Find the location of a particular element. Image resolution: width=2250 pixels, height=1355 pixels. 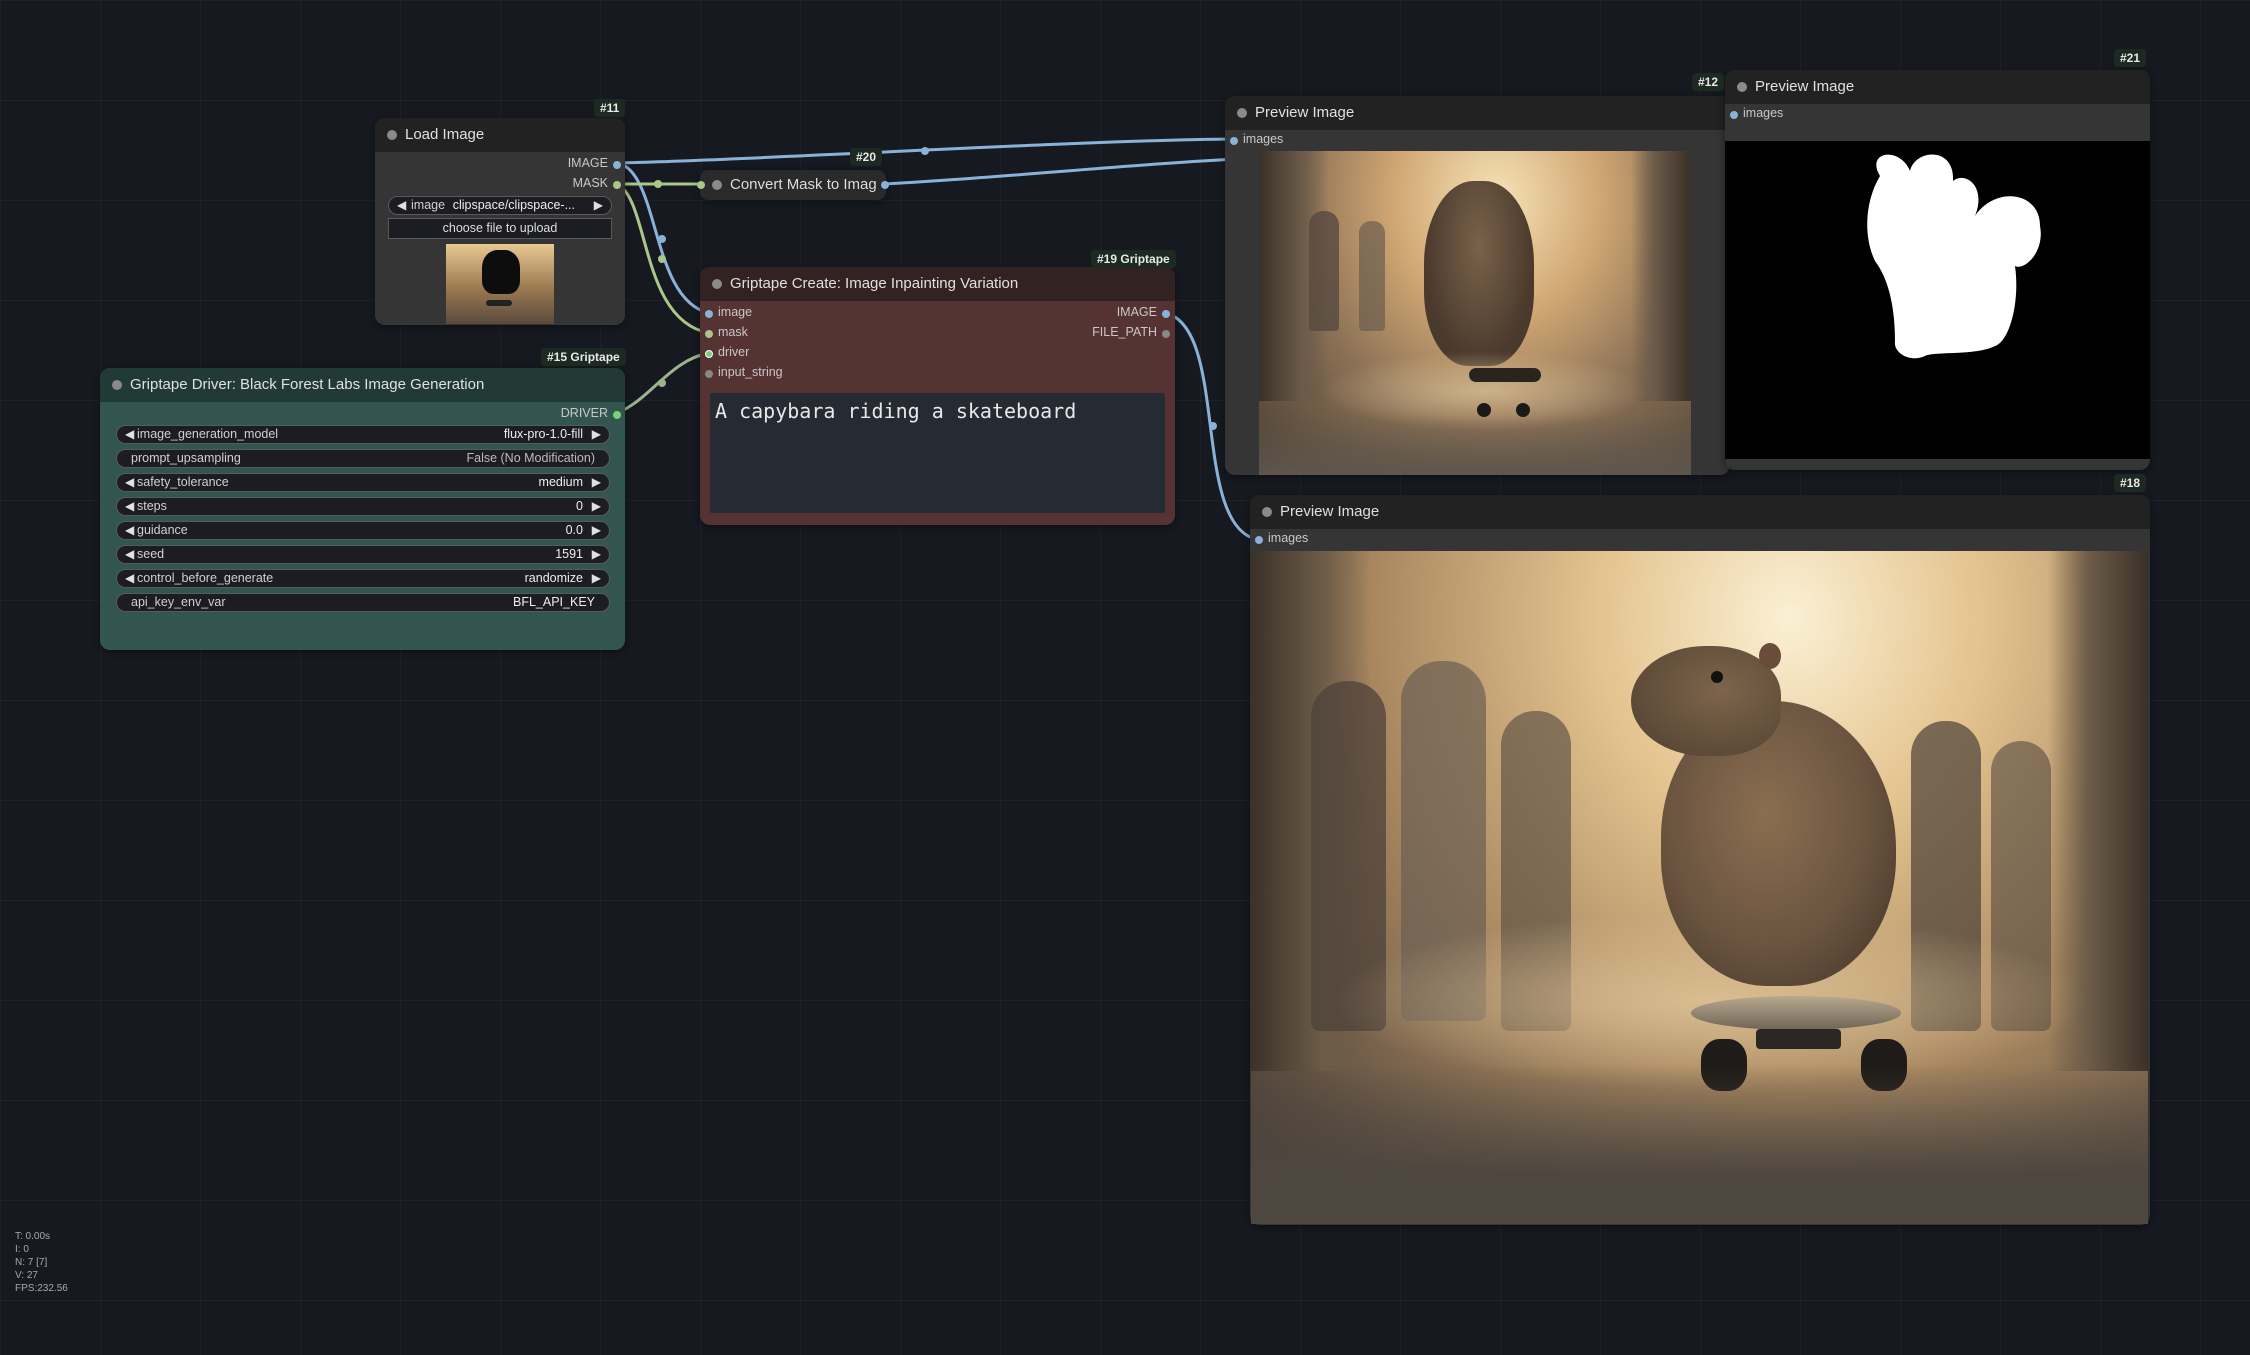

render-stats: T: 0.00s I: 0 N: 7 [7] V: 27 FPS:232.56 is located at coordinates (41, 1262).